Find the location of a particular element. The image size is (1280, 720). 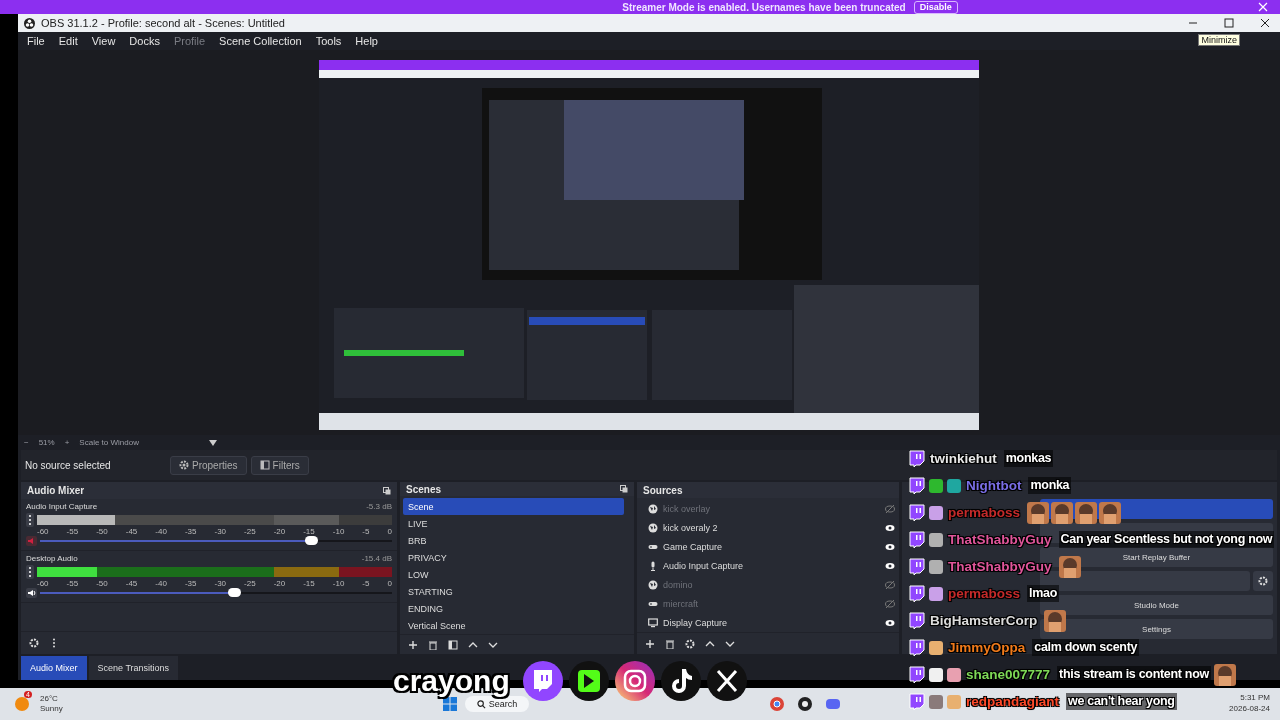

scene-item: BRB is located at coordinates (513, 541).